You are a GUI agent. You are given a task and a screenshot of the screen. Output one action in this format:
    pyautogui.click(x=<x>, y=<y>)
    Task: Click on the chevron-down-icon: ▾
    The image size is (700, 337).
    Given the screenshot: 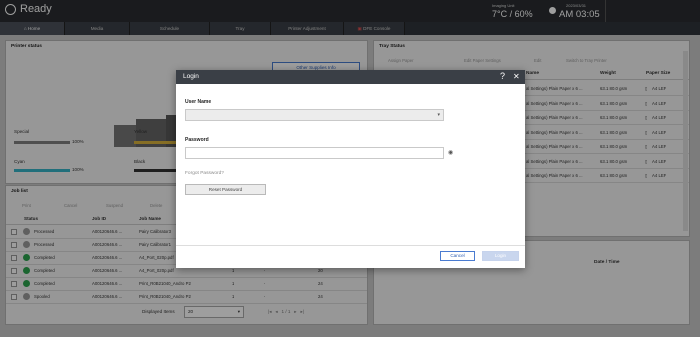 What is the action you would take?
    pyautogui.click(x=438, y=115)
    